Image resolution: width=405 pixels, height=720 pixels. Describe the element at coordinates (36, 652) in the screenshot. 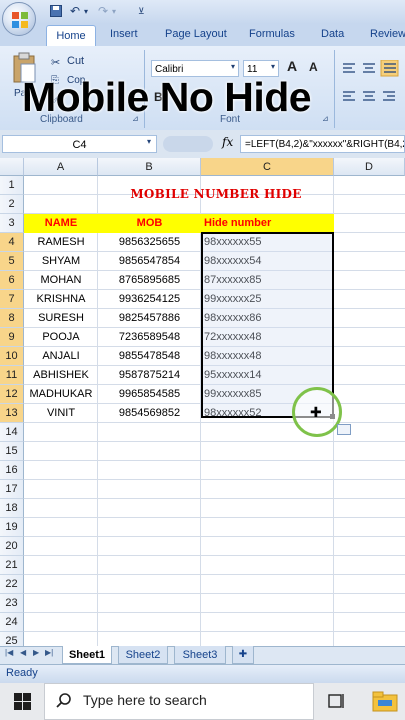

I see `next-sheet-icon: ▶` at that location.